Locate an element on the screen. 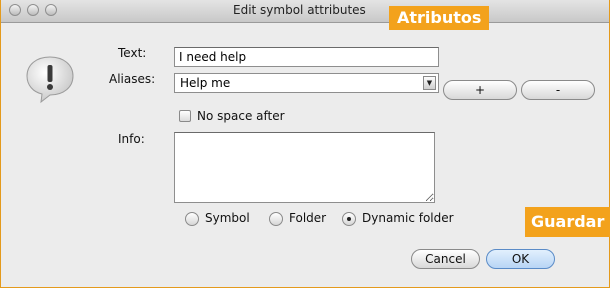 Image resolution: width=610 pixels, height=289 pixels. info-textarea is located at coordinates (304, 167).